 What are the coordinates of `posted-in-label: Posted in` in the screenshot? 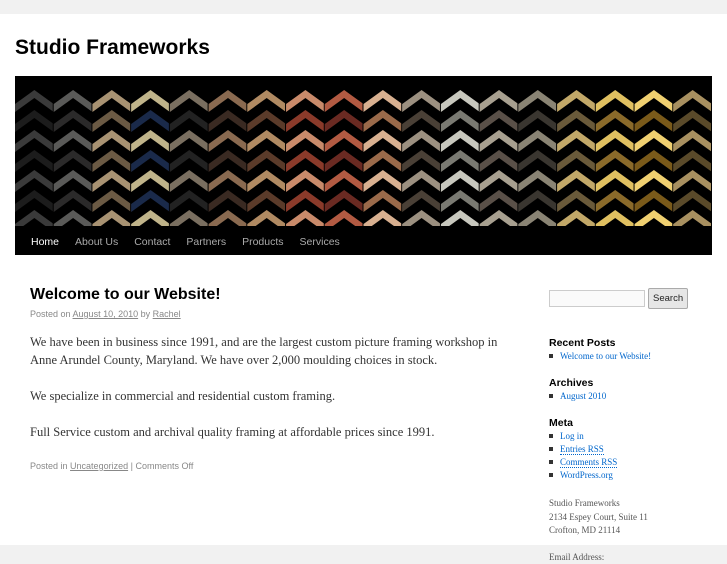 It's located at (49, 466).